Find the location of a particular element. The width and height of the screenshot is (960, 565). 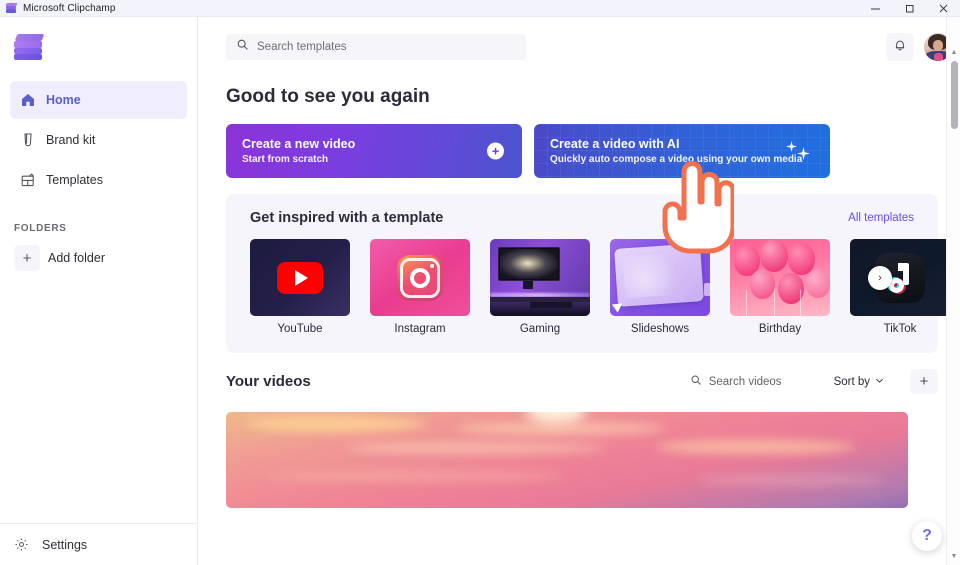

search-videos-placeholder: Search videos is located at coordinates (745, 381).